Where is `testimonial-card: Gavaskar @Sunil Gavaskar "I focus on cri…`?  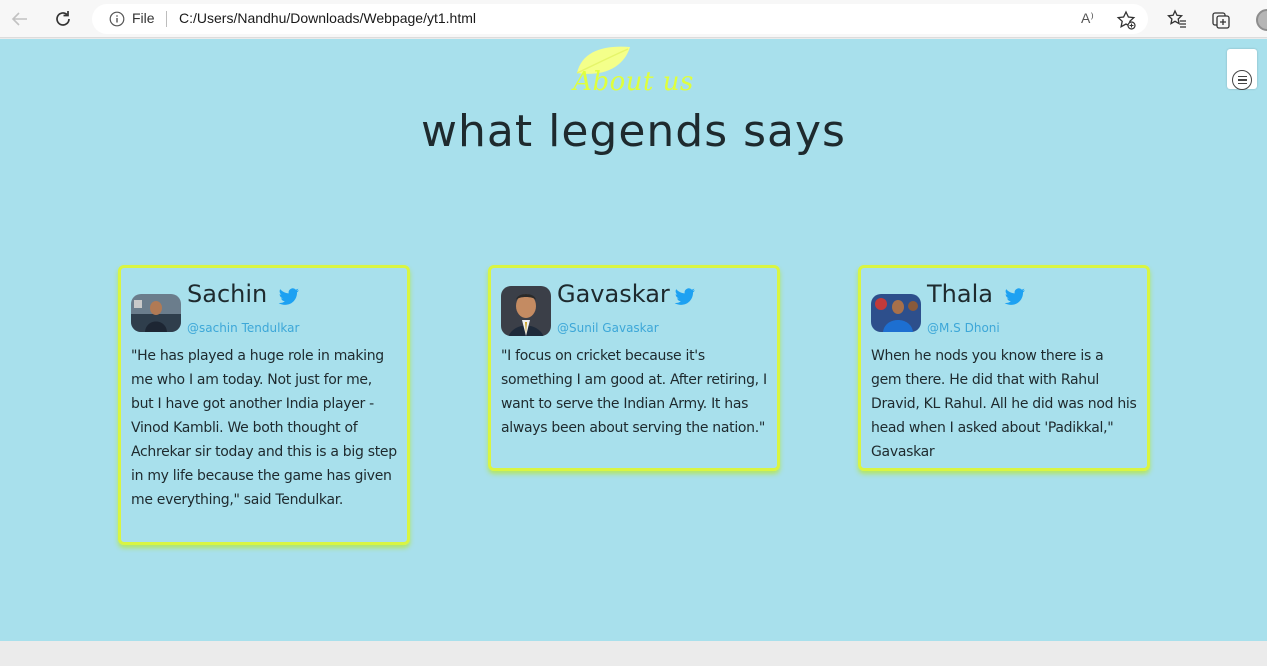
testimonial-card: Gavaskar @Sunil Gavaskar "I focus on cri… is located at coordinates (634, 368).